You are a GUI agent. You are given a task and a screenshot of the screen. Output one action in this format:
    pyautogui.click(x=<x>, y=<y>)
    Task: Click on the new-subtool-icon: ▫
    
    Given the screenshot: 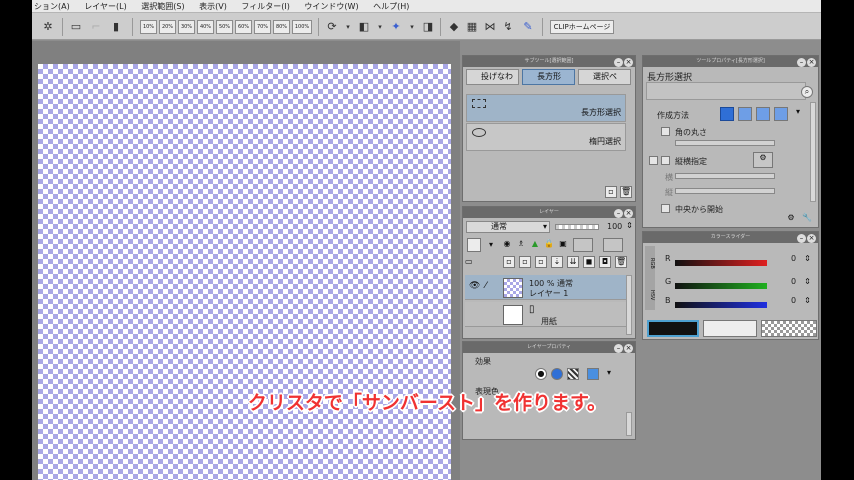 What is the action you would take?
    pyautogui.click(x=611, y=192)
    